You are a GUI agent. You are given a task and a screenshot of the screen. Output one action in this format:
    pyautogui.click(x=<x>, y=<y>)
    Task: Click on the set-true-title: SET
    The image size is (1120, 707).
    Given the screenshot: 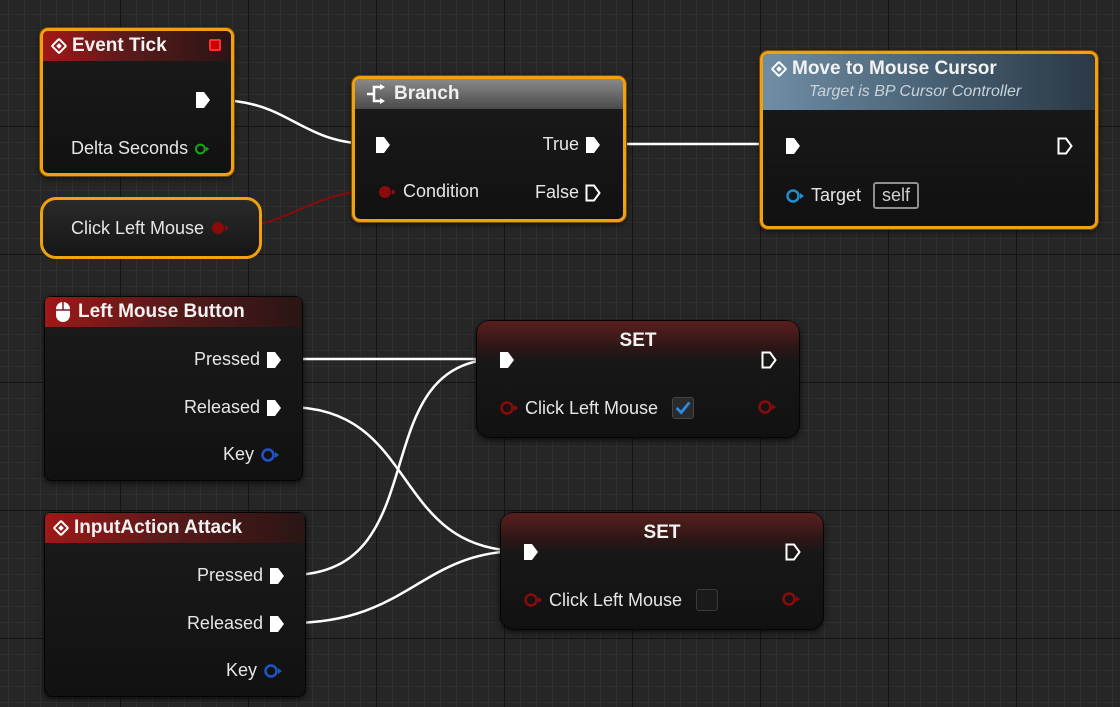 What is the action you would take?
    pyautogui.click(x=638, y=340)
    